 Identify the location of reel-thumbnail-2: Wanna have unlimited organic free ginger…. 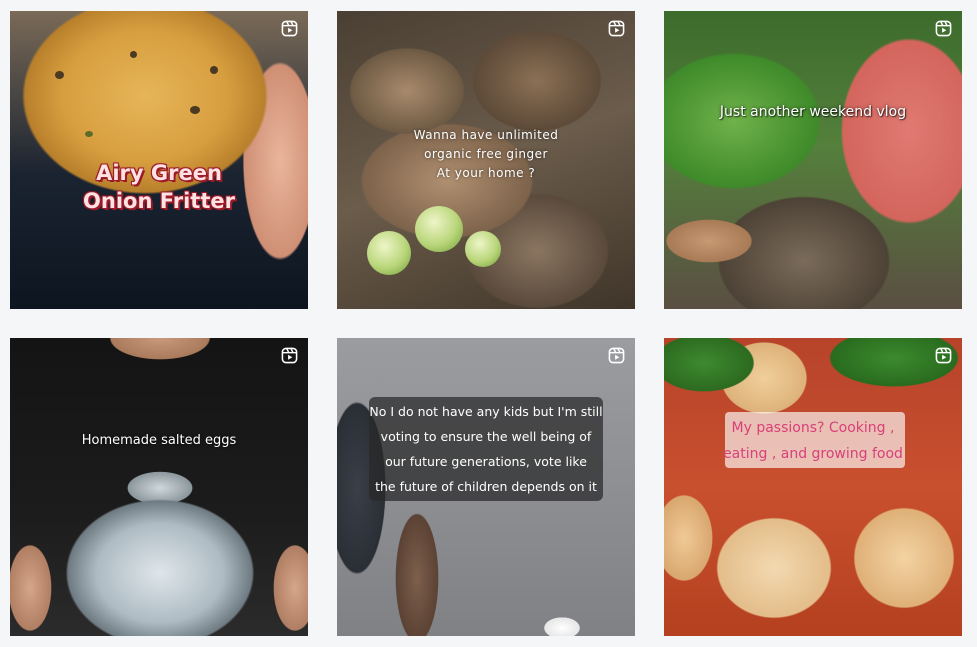
(486, 160).